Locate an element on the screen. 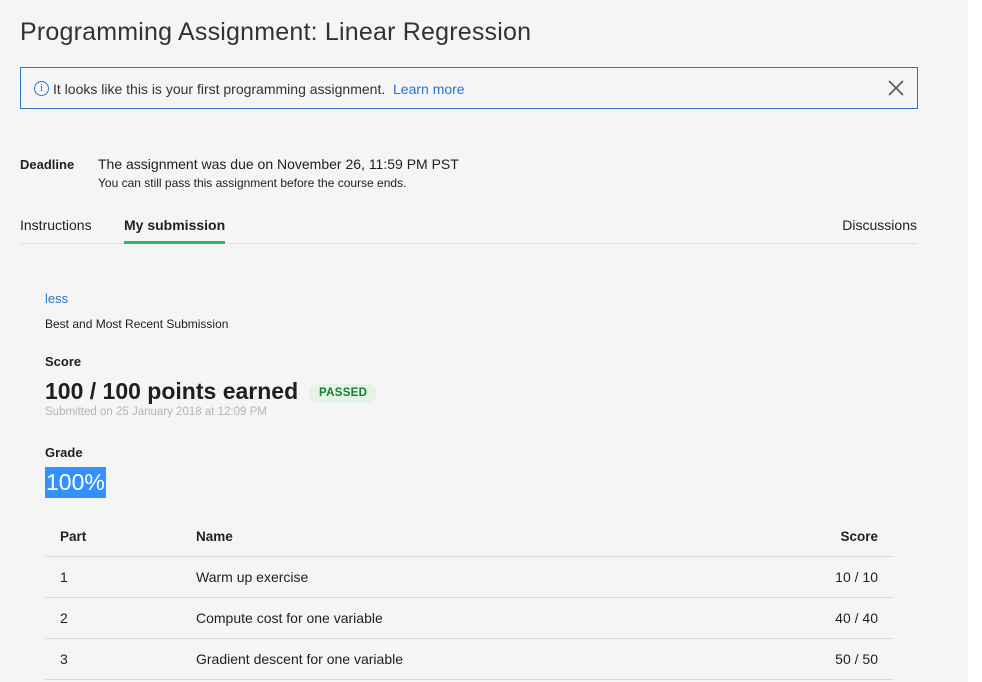 This screenshot has height=682, width=982. row-part: 1 is located at coordinates (120, 577).